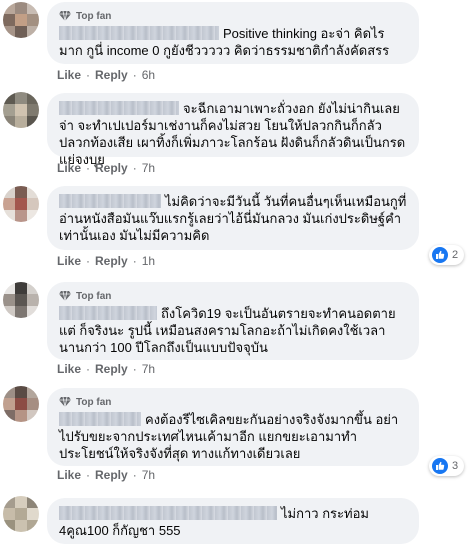 This screenshot has height=550, width=471. What do you see at coordinates (233, 521) in the screenshot?
I see `comment-bubble: ไม่กาว กระท่อม 4คูณ100 ก็กัญชา 555` at bounding box center [233, 521].